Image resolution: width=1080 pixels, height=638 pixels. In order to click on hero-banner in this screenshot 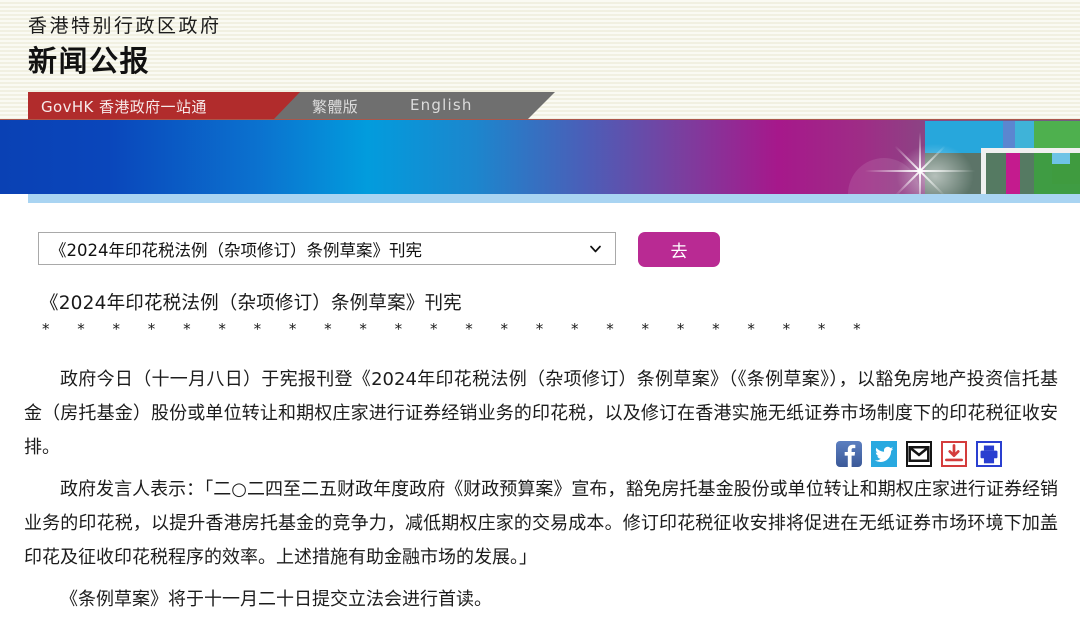, I will do `click(540, 156)`.